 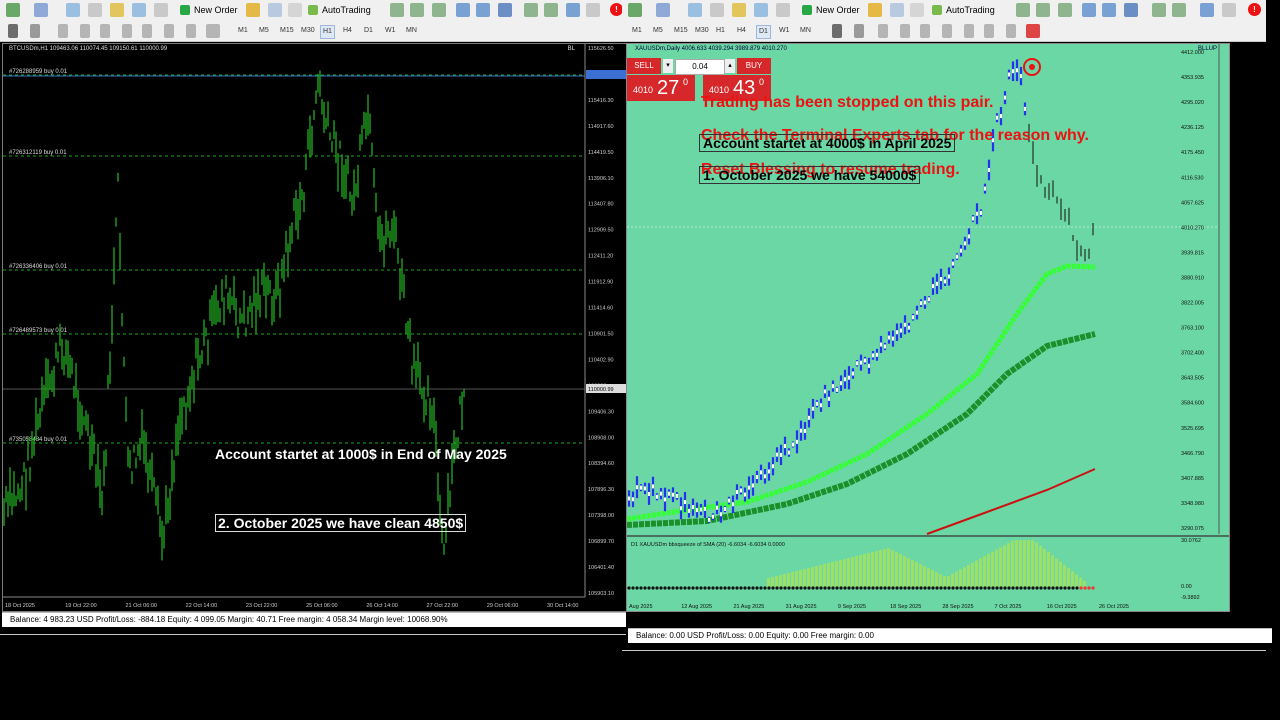 What do you see at coordinates (730, 66) in the screenshot?
I see `lot-increase-icon: ▴` at bounding box center [730, 66].